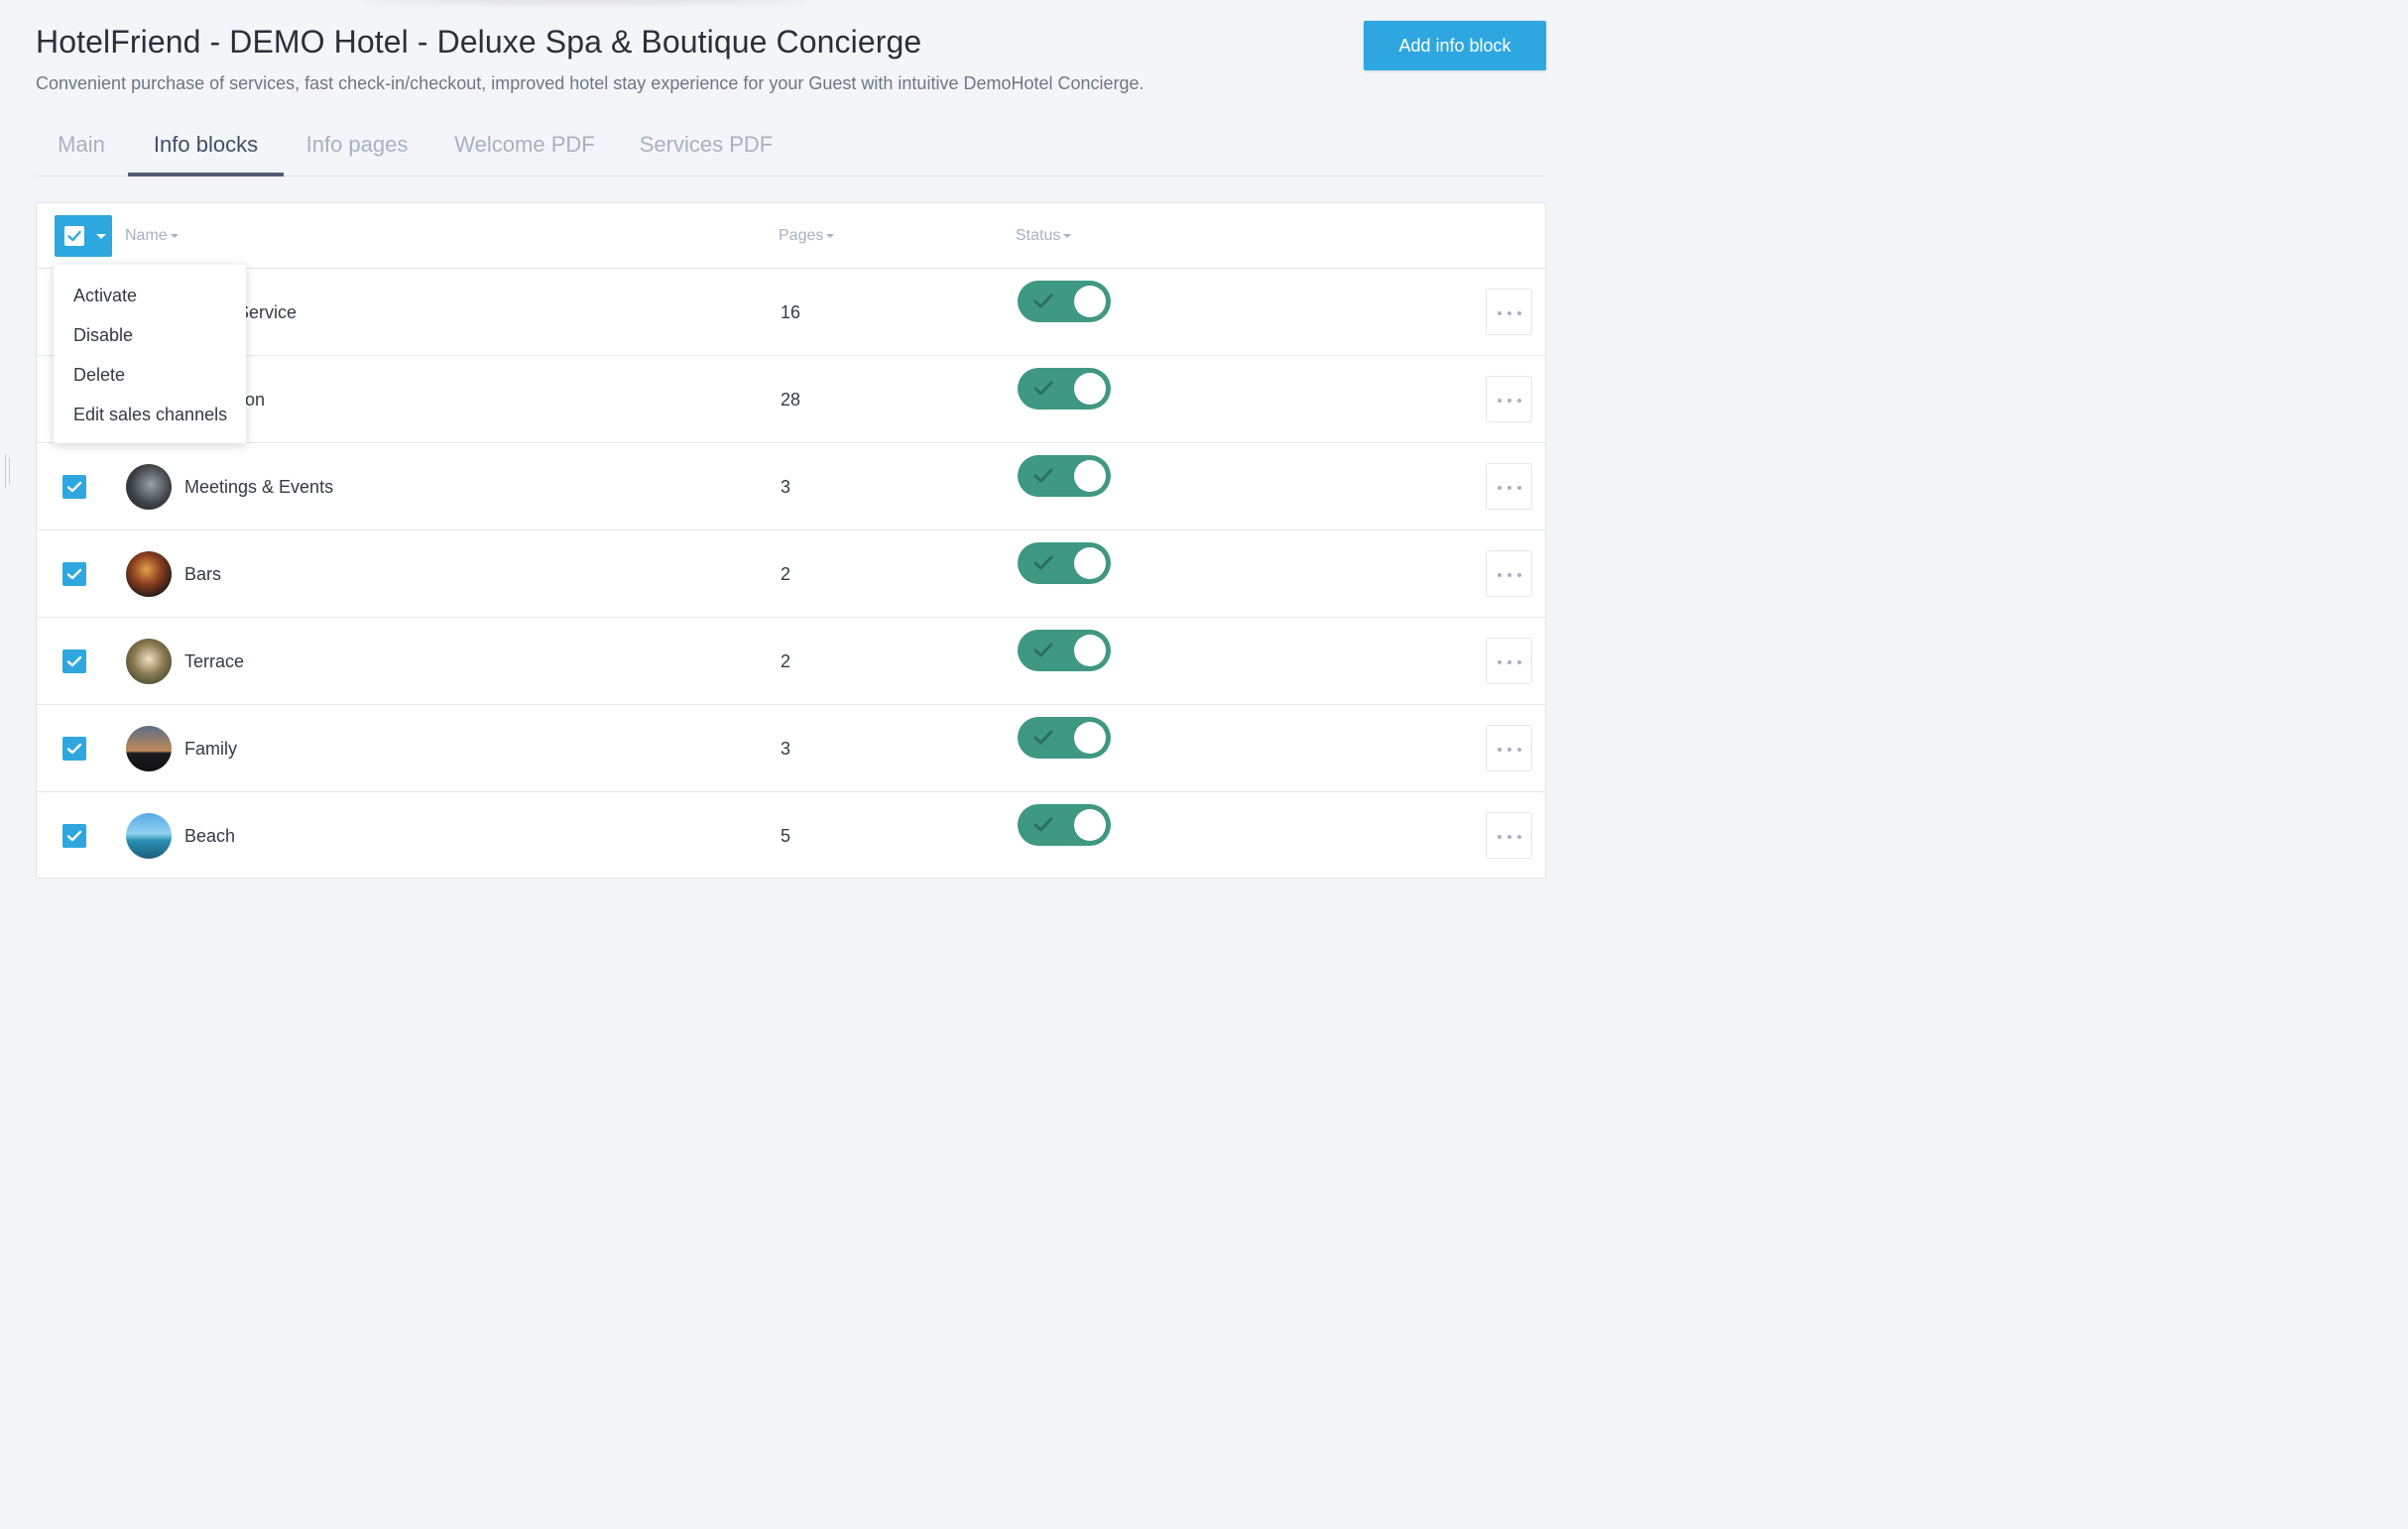 This screenshot has height=1529, width=2408. I want to click on row-name: Meetings & Events, so click(259, 487).